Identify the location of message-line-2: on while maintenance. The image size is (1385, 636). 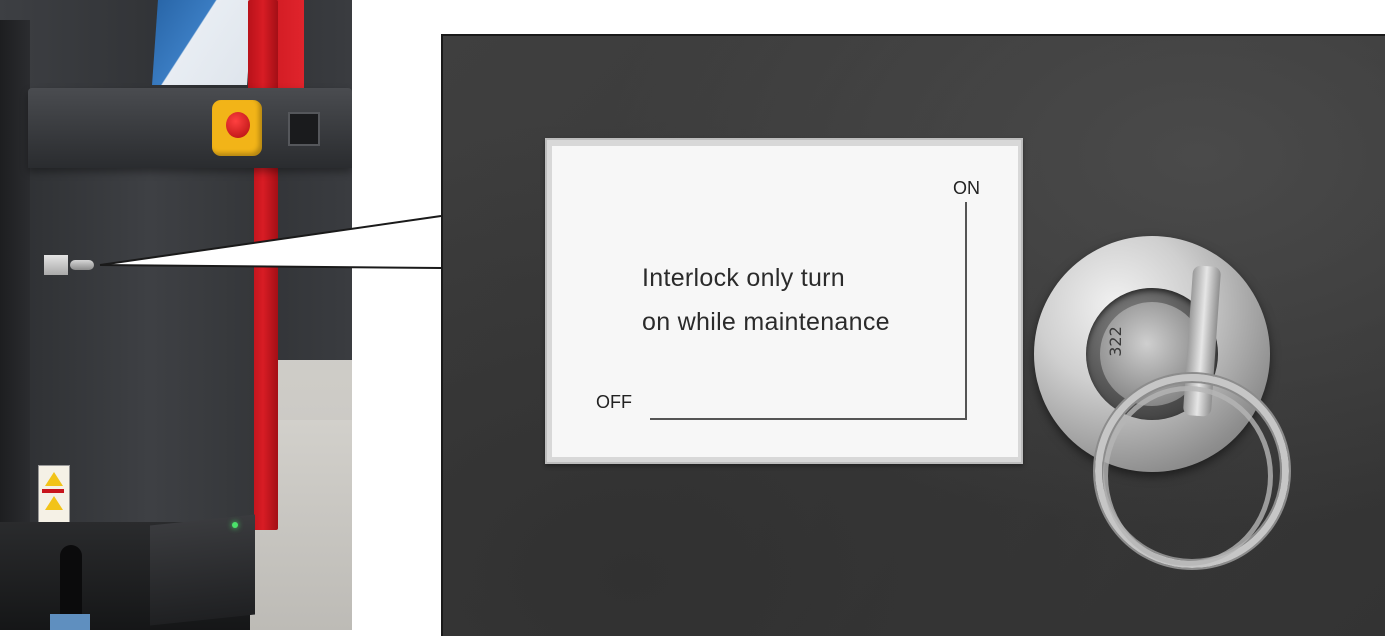
(766, 322).